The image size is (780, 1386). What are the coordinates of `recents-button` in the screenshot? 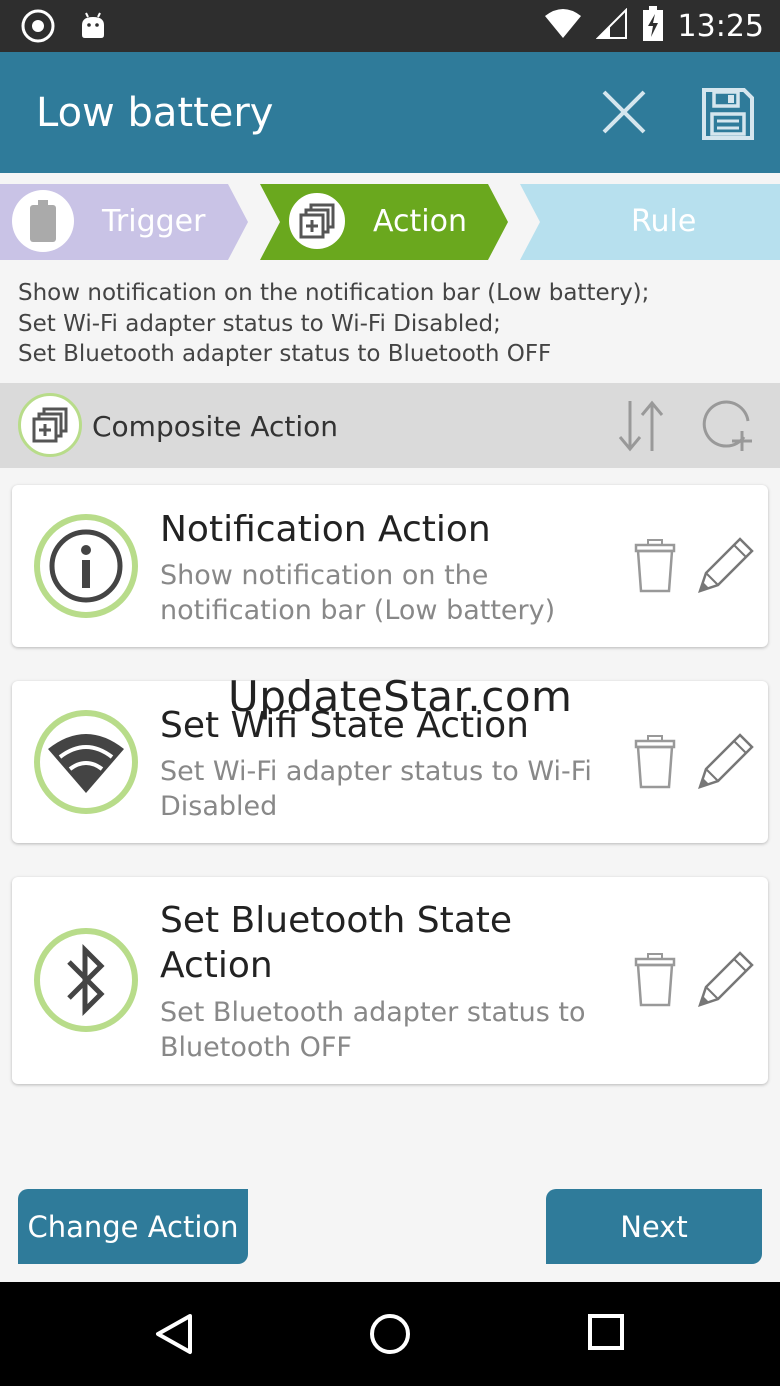 It's located at (606, 1334).